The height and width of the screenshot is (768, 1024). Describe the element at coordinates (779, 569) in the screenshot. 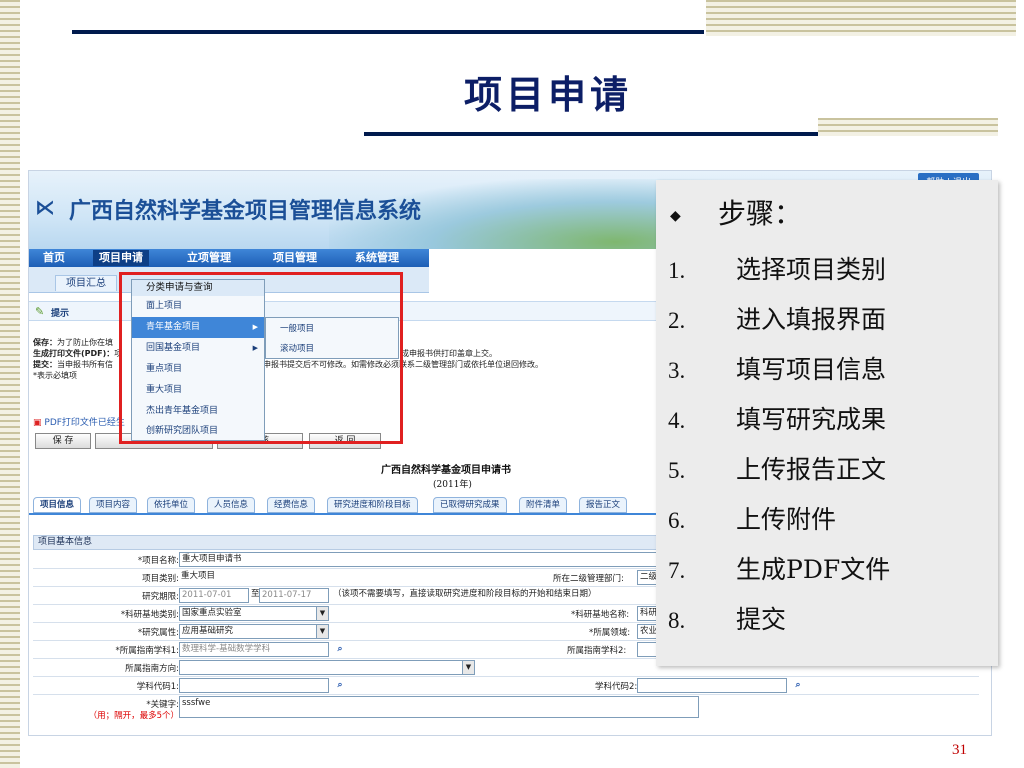

I see `step-item: 7. 生成PDF文件` at that location.